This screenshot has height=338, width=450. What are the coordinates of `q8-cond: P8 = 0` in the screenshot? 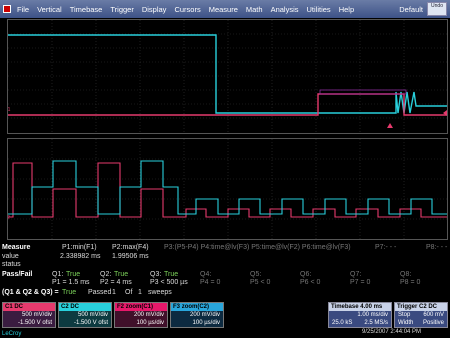 It's located at (410, 282).